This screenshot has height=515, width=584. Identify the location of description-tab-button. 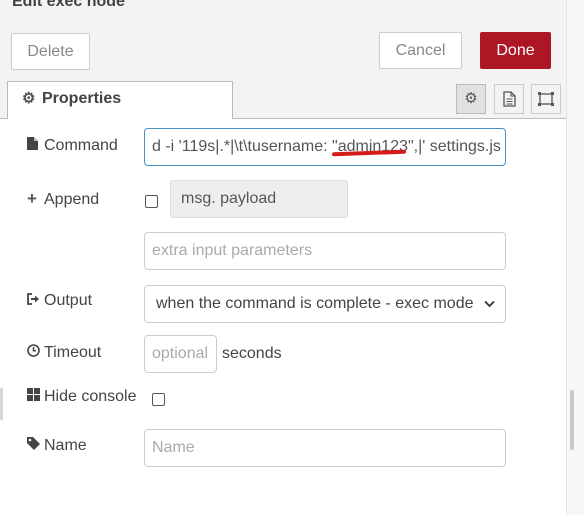
(509, 99).